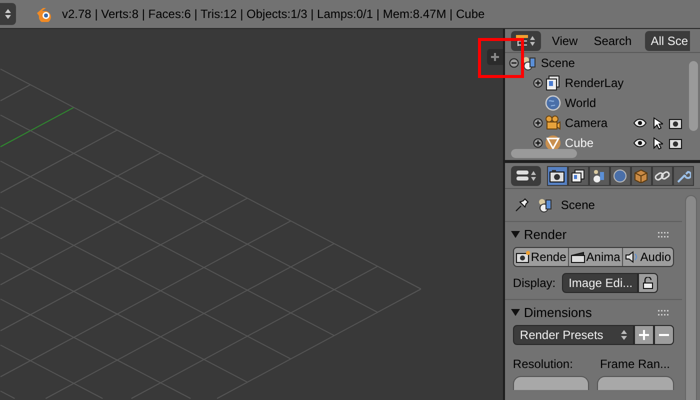 The image size is (700, 400). What do you see at coordinates (577, 205) in the screenshot?
I see `context-path: Scene` at bounding box center [577, 205].